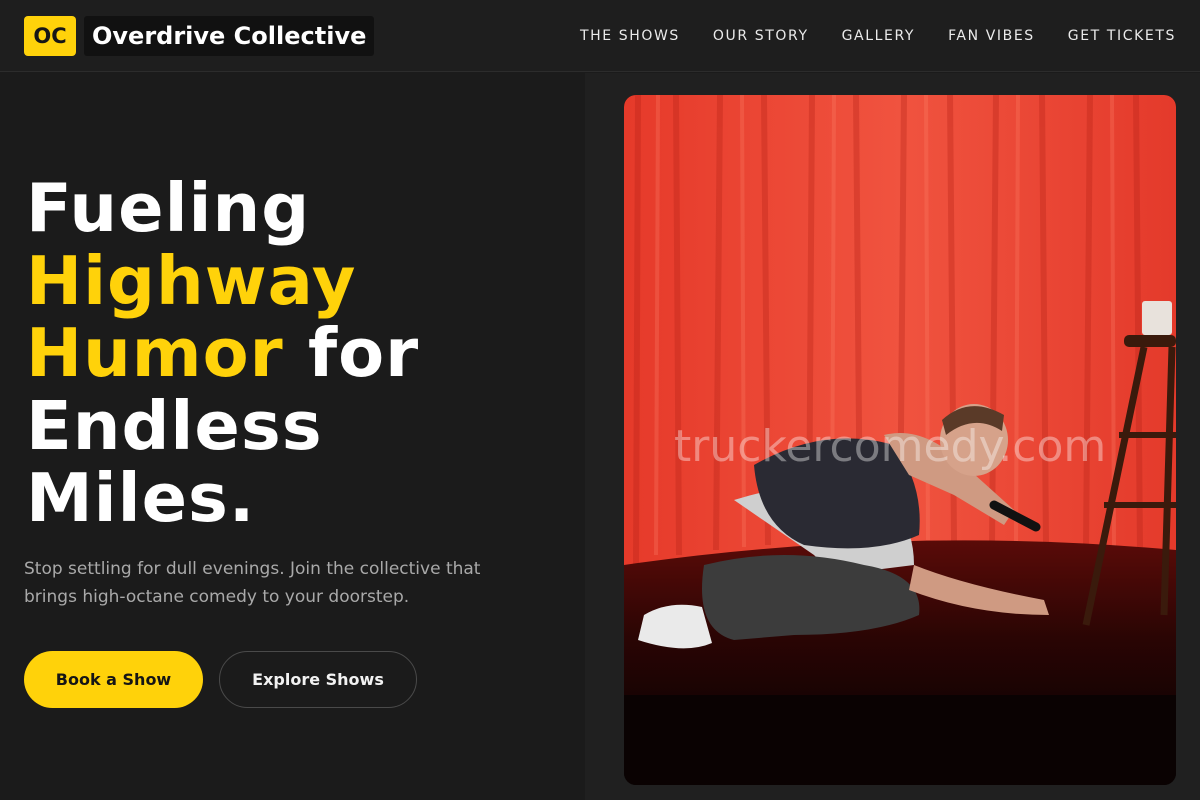 This screenshot has width=1200, height=800. I want to click on brand: OC Overdrive Collective, so click(199, 36).